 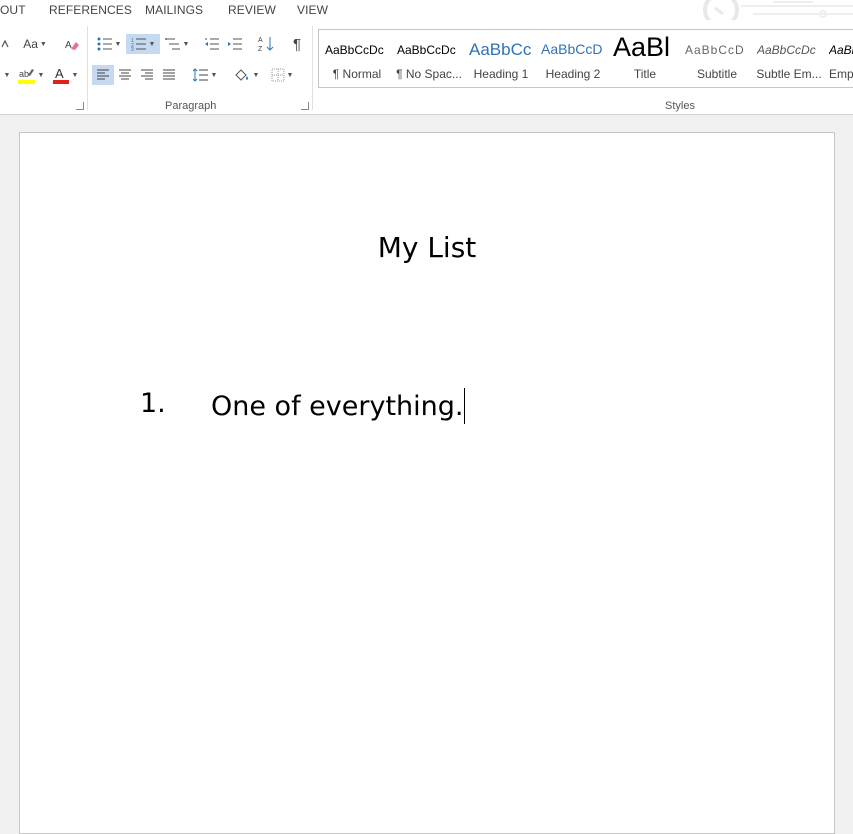 What do you see at coordinates (205, 75) in the screenshot?
I see `line-spacing-button: ▼` at bounding box center [205, 75].